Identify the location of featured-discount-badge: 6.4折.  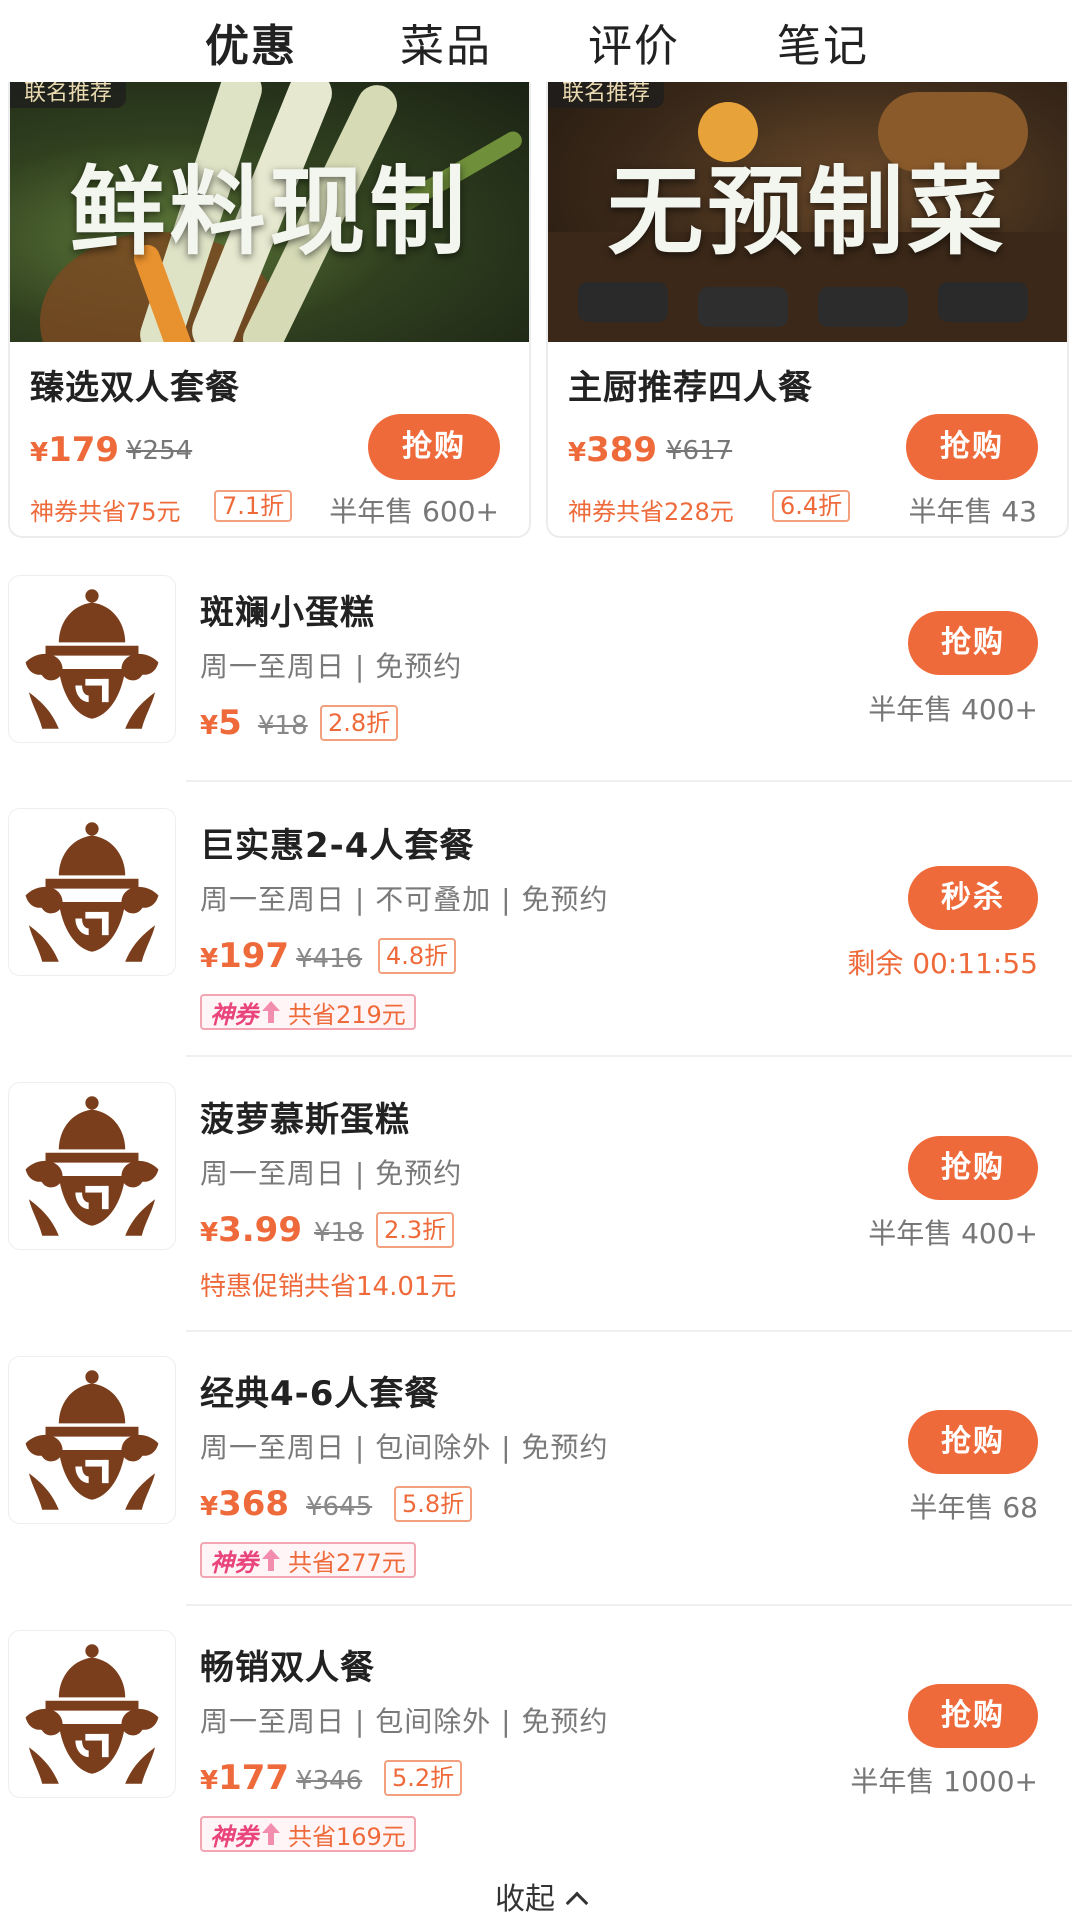
(811, 506).